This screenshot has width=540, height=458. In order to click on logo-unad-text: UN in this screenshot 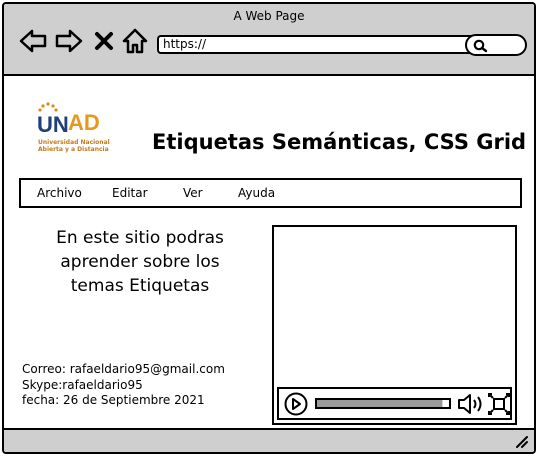, I will do `click(53, 124)`.